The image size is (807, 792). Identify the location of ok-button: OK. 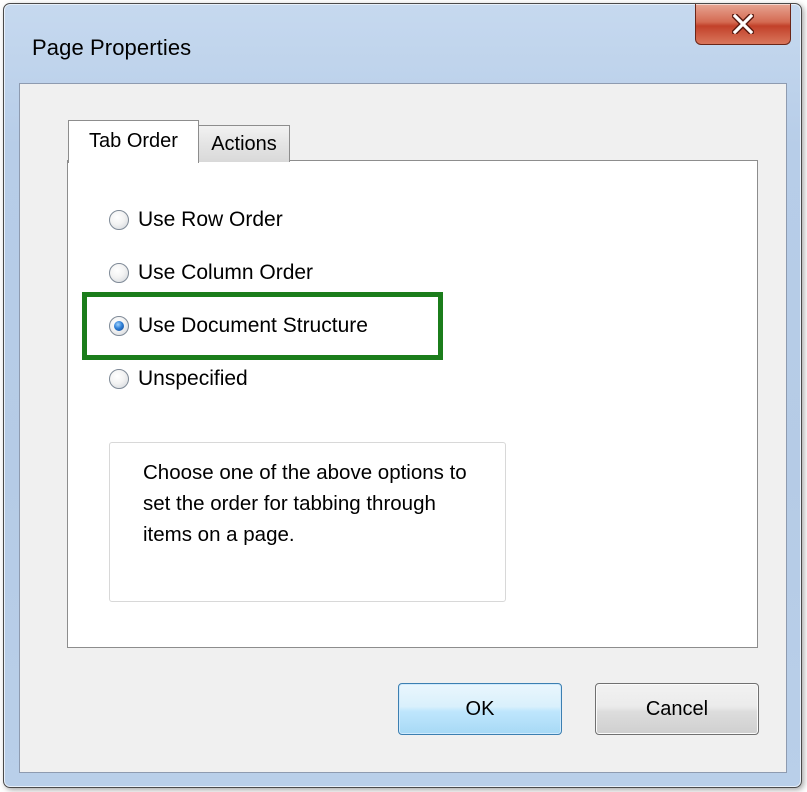
(480, 709).